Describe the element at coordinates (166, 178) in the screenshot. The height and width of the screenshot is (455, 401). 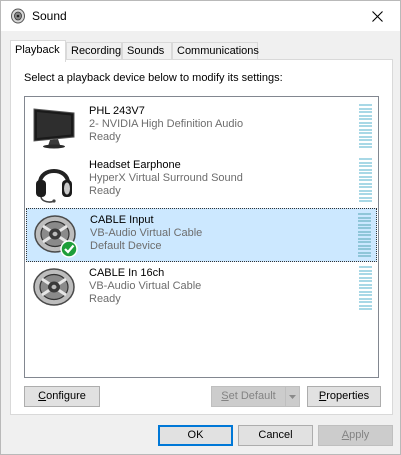
I see `device-description: HyperX Virtual Surround Sound` at that location.